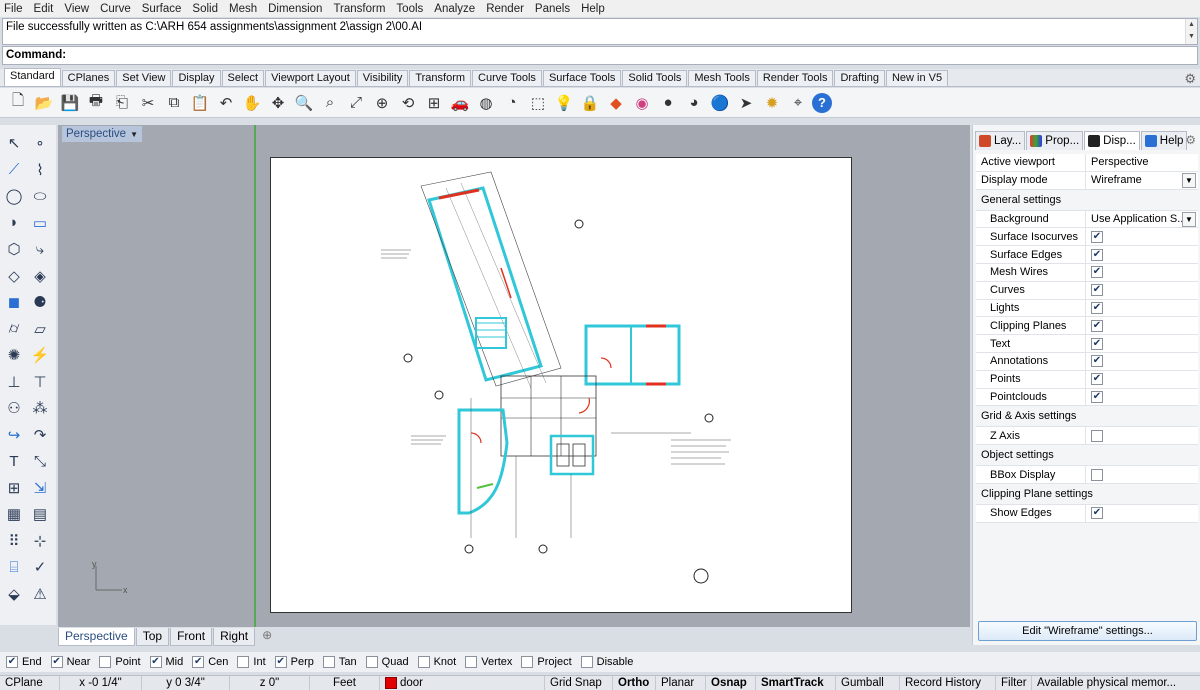 The image size is (1200, 690). Describe the element at coordinates (148, 103) in the screenshot. I see `cut-icon: ✂` at that location.